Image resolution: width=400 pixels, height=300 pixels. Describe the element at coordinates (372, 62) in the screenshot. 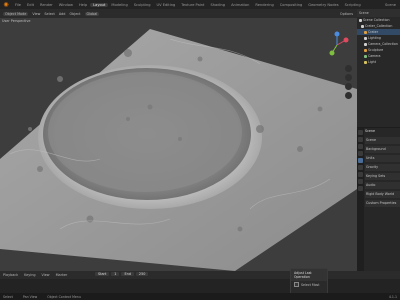

I see `outliner-item-label: Light` at that location.